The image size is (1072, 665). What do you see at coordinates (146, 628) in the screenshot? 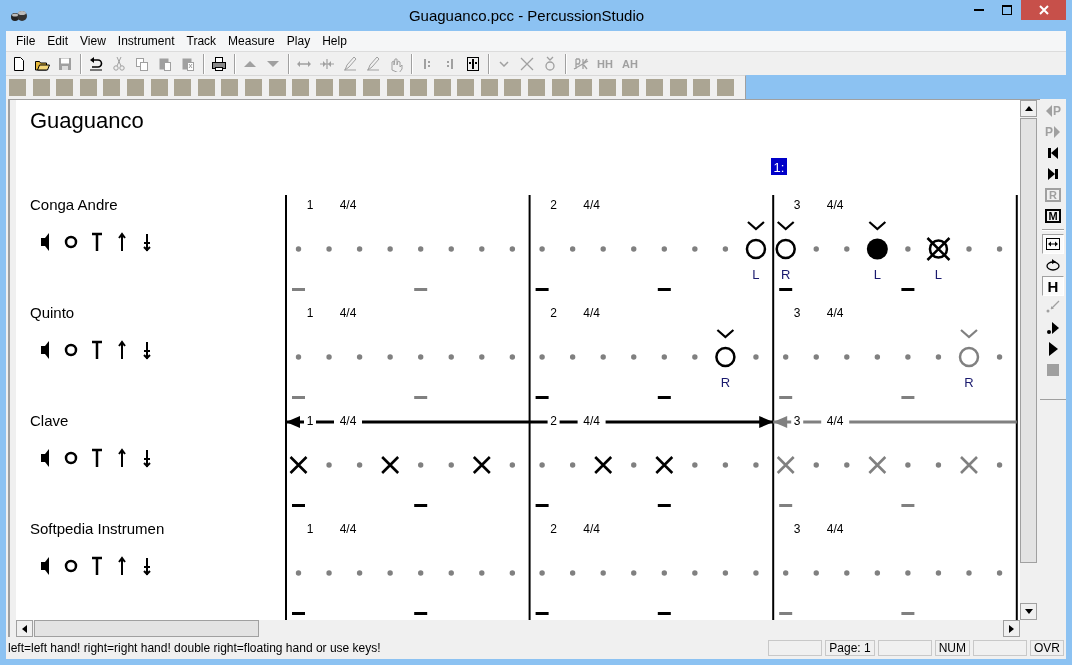
I see `scrollbar-thumb` at bounding box center [146, 628].